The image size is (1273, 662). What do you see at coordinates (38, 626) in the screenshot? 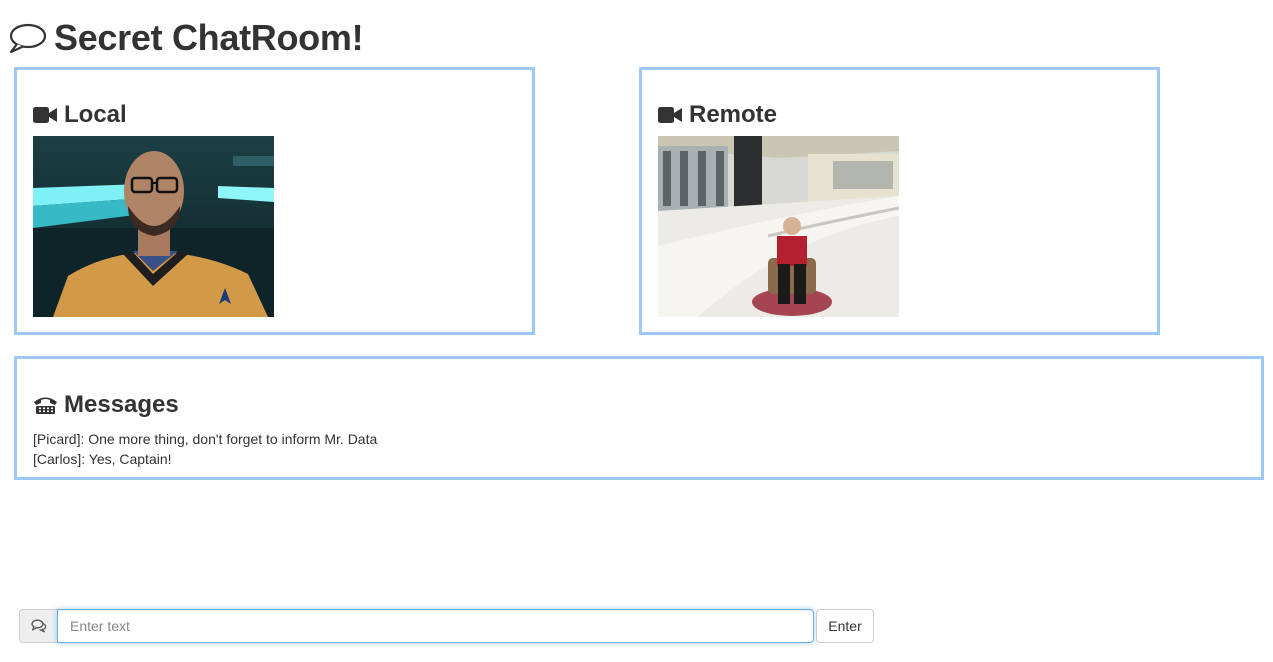
I see `chat-bubbles-icon` at bounding box center [38, 626].